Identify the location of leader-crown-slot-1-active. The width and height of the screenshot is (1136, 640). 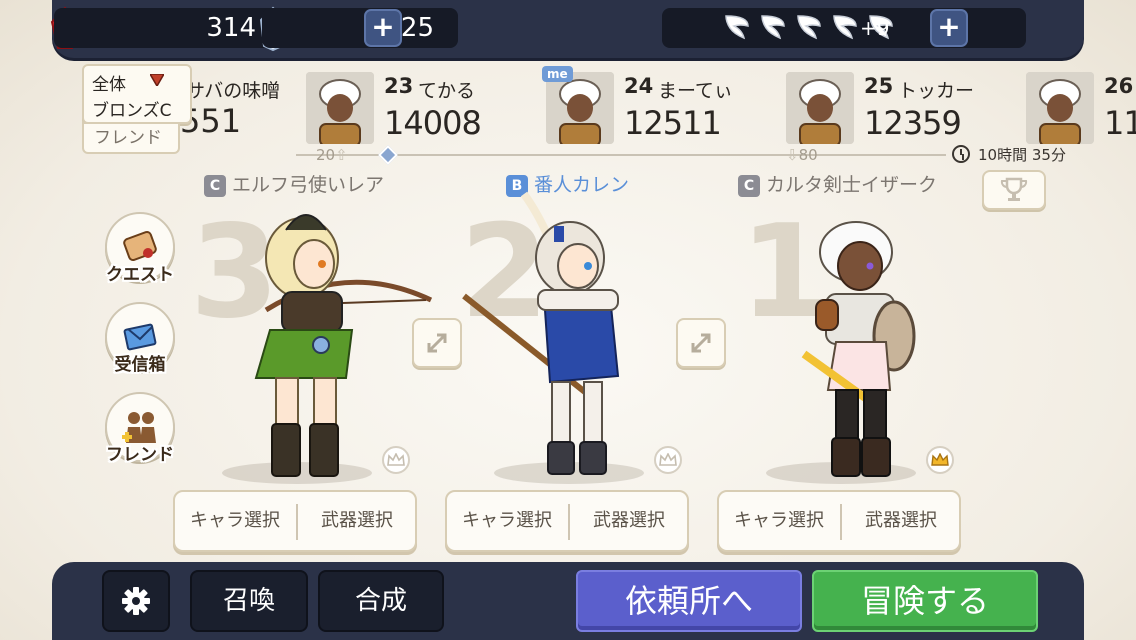
(940, 460).